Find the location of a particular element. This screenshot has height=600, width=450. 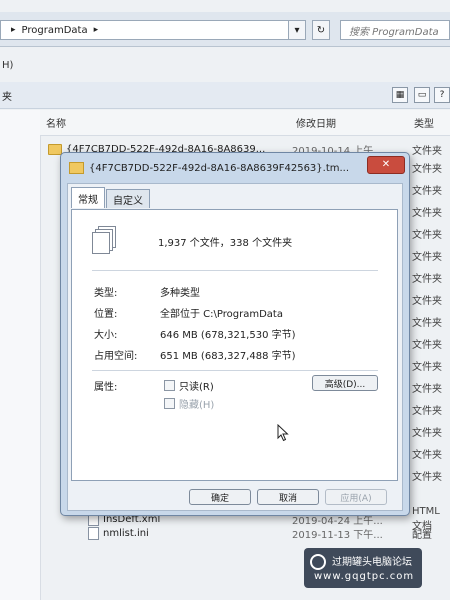

selection-summary: 1,937 个文件，338 个文件夹 is located at coordinates (225, 243).